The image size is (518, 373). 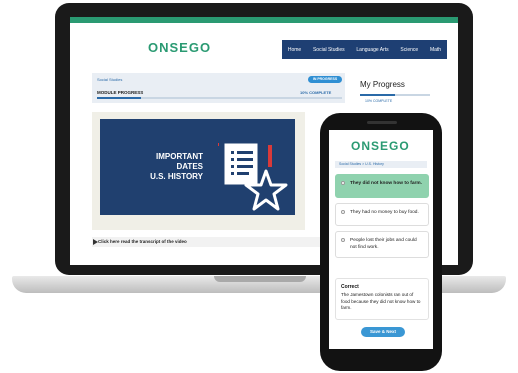 I want to click on video-thumbnail: IMPORTANT DATES U.S. HISTORY, so click(x=197, y=167).